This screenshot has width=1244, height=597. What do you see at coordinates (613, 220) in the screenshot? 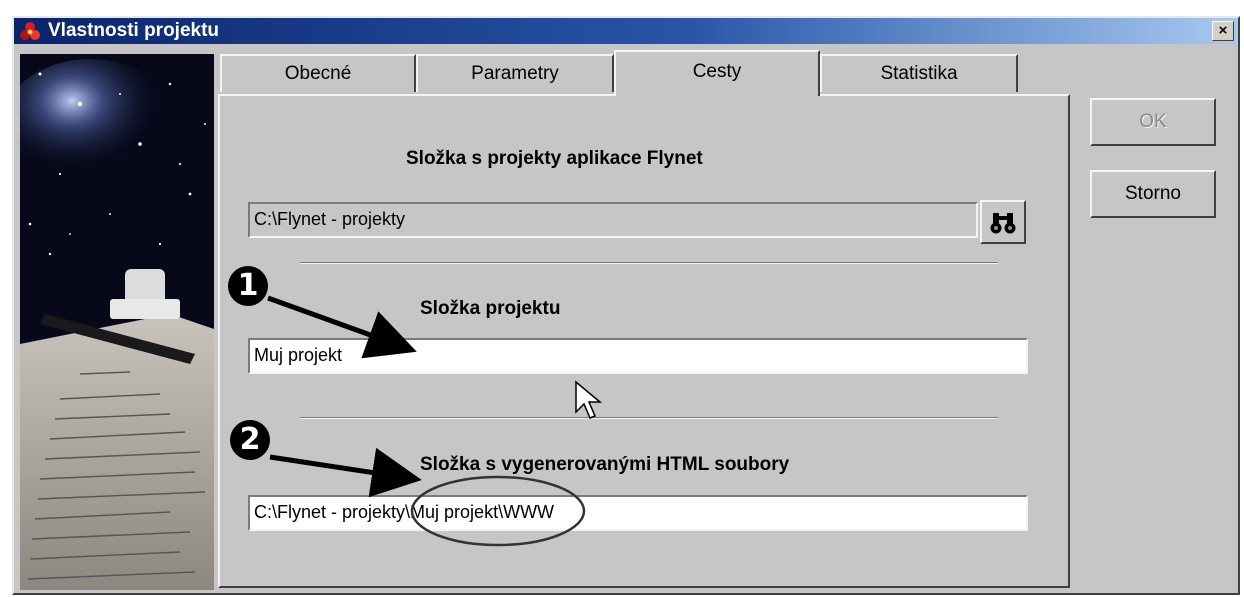
I see `flynet-projects-field: C:\Flynet - projekty` at bounding box center [613, 220].